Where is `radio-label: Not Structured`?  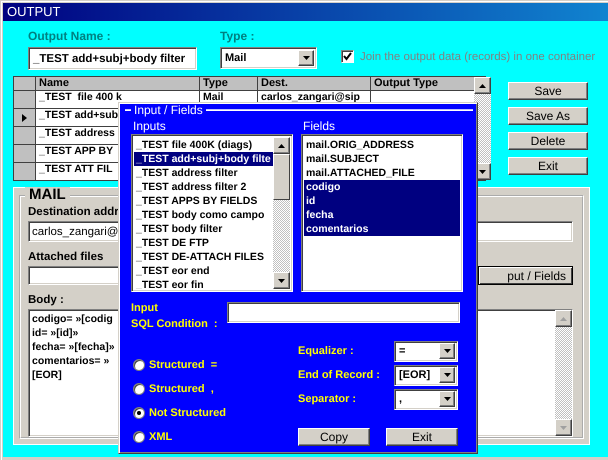
radio-label: Not Structured is located at coordinates (187, 413).